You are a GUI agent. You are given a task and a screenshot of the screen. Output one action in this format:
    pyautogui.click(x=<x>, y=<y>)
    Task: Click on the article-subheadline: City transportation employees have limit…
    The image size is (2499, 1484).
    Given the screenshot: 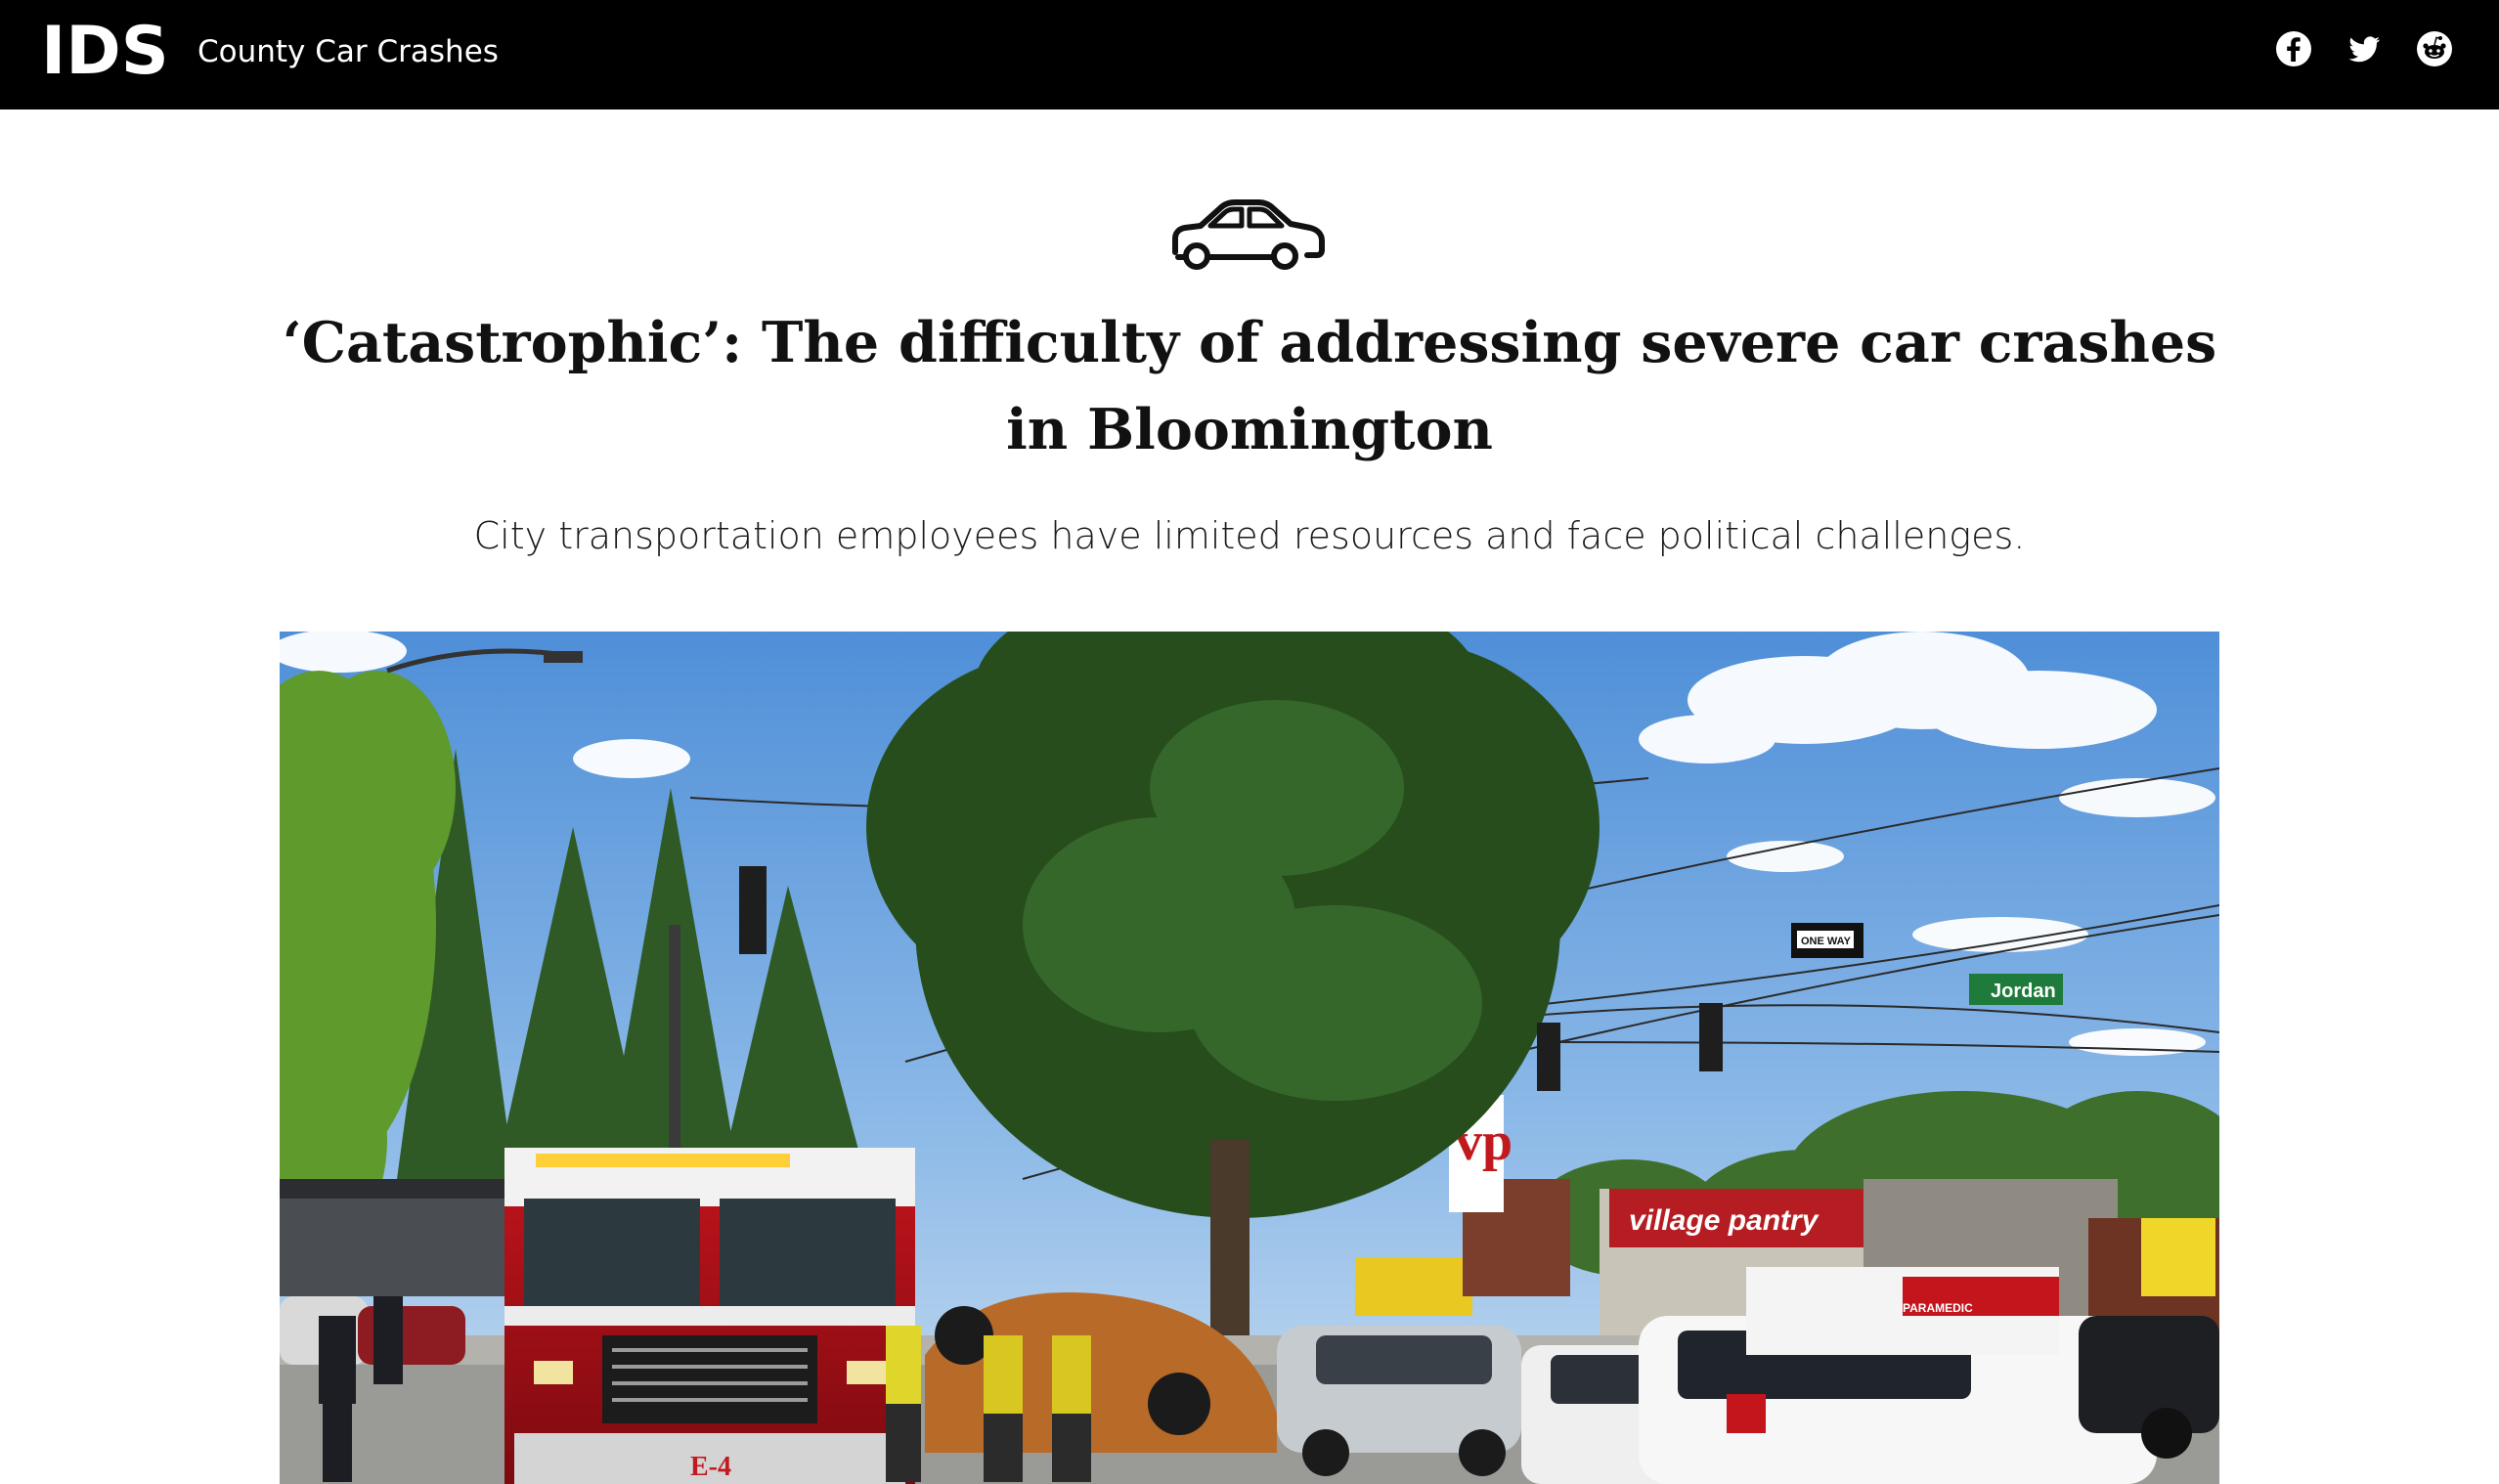 What is the action you would take?
    pyautogui.click(x=1249, y=535)
    